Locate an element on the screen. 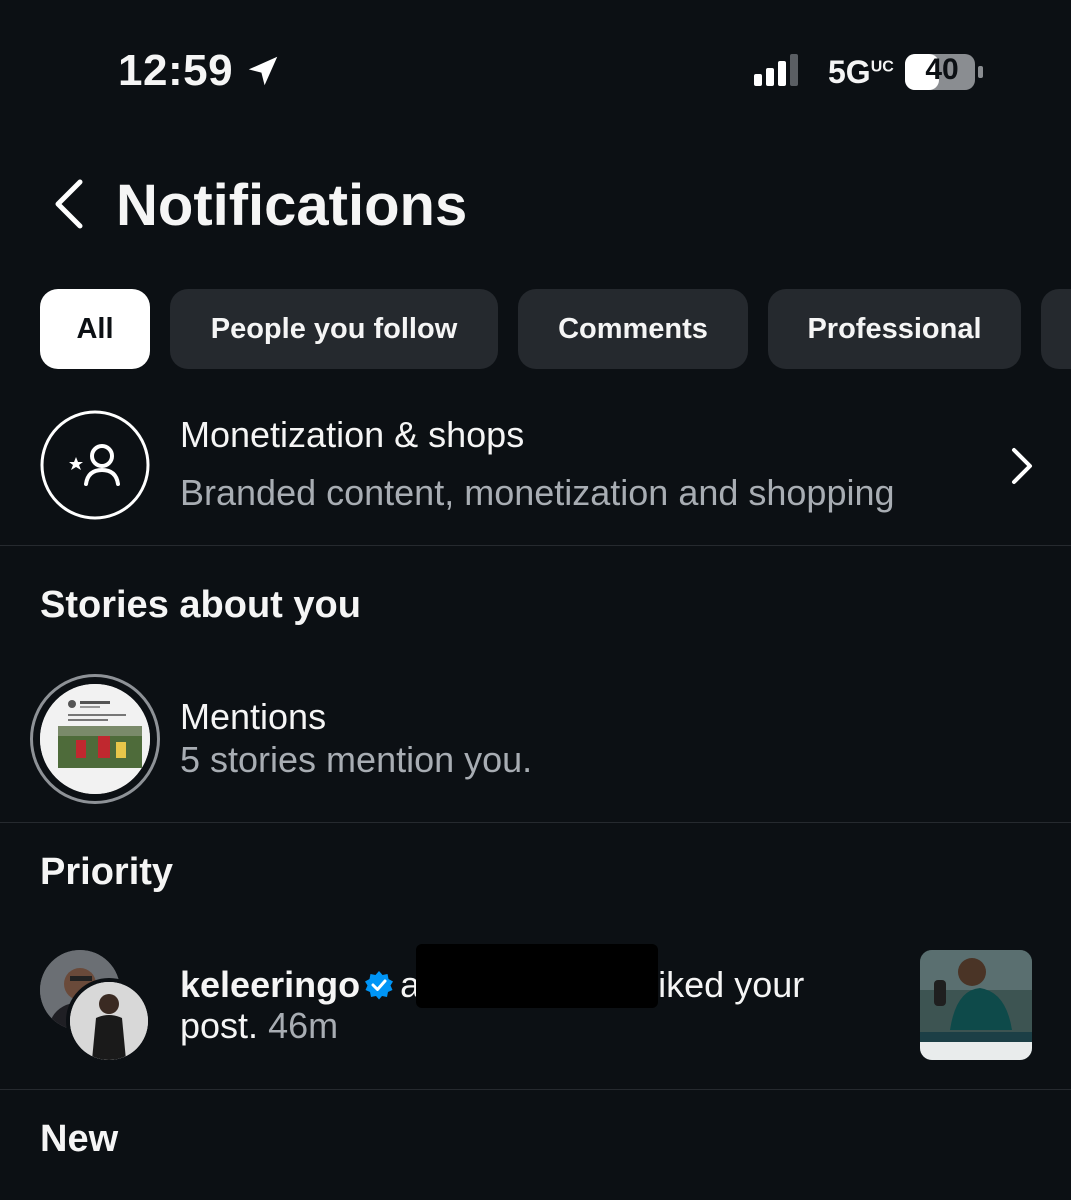  tab-comments: Comments is located at coordinates (633, 329).